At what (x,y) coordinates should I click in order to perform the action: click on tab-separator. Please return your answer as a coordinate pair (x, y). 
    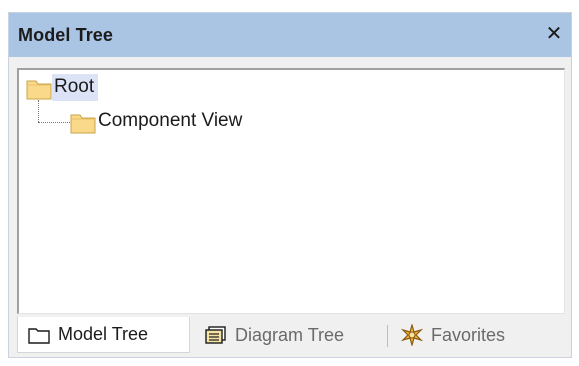
    Looking at the image, I should click on (387, 336).